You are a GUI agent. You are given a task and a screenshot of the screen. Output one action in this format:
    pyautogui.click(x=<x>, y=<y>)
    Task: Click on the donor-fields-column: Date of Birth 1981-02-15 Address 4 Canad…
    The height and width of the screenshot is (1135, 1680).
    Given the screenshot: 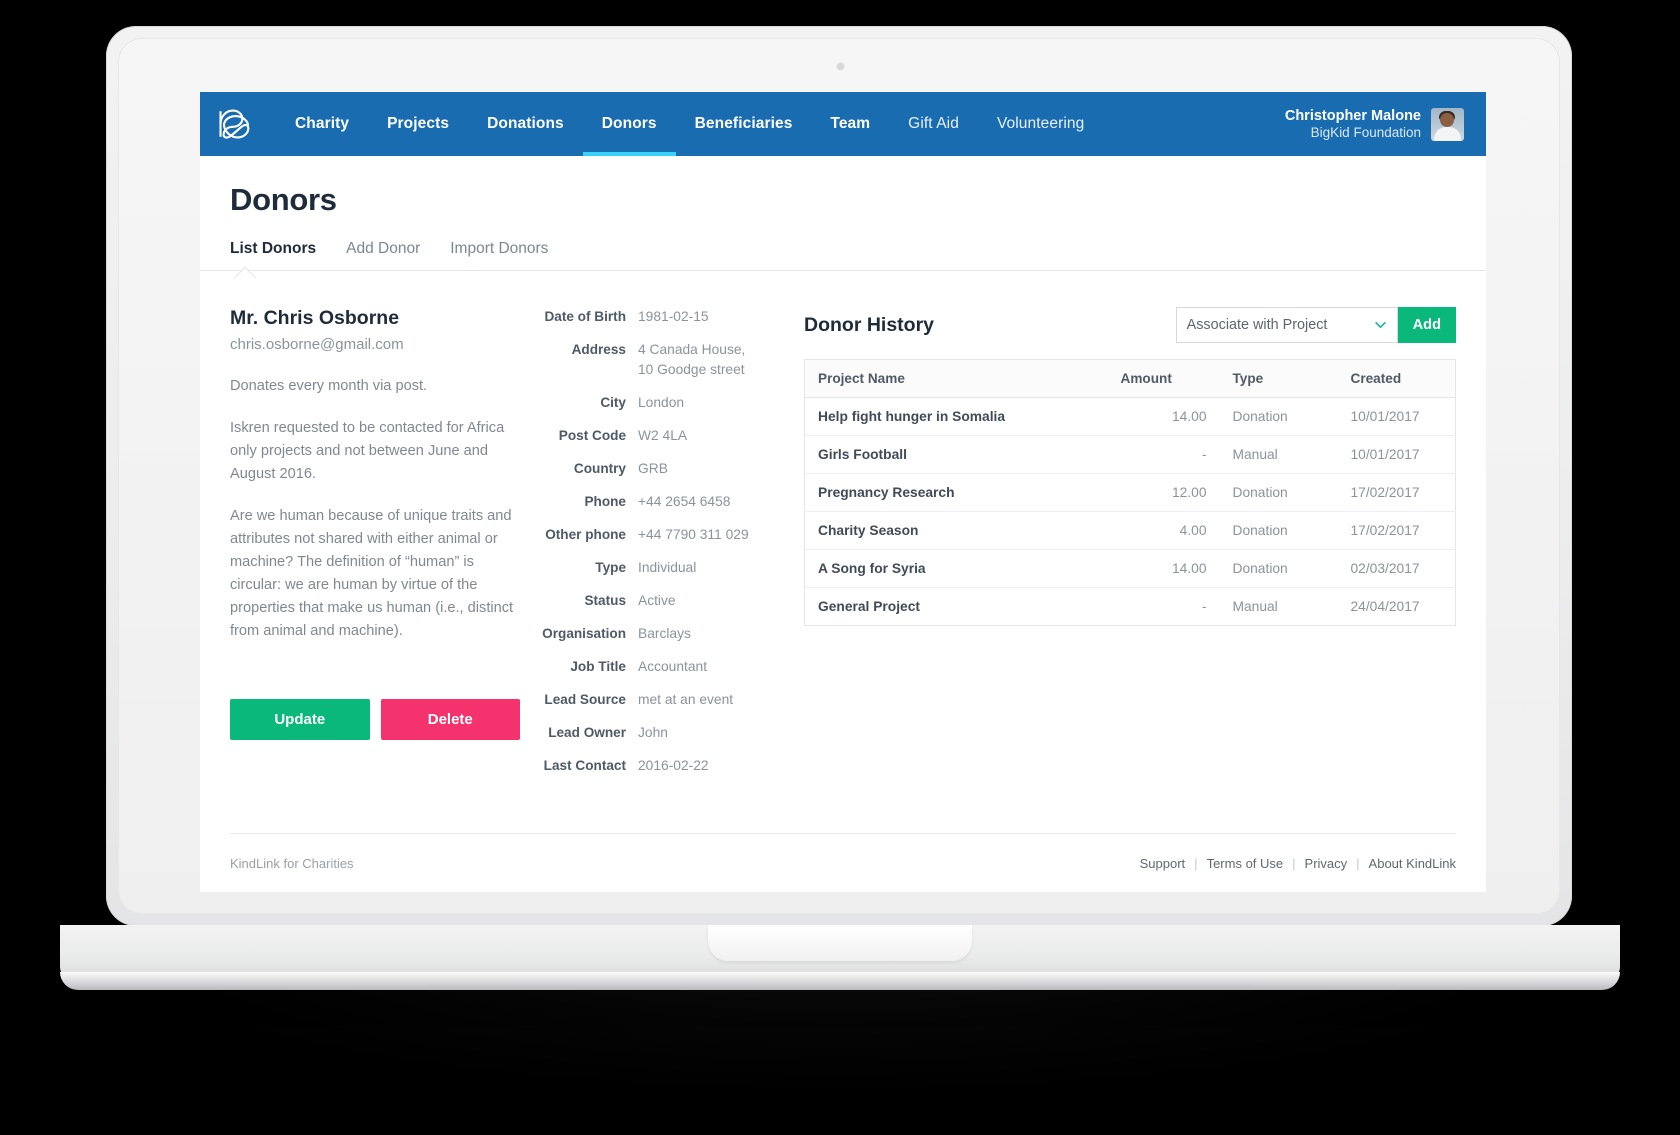 What is the action you would take?
    pyautogui.click(x=652, y=548)
    